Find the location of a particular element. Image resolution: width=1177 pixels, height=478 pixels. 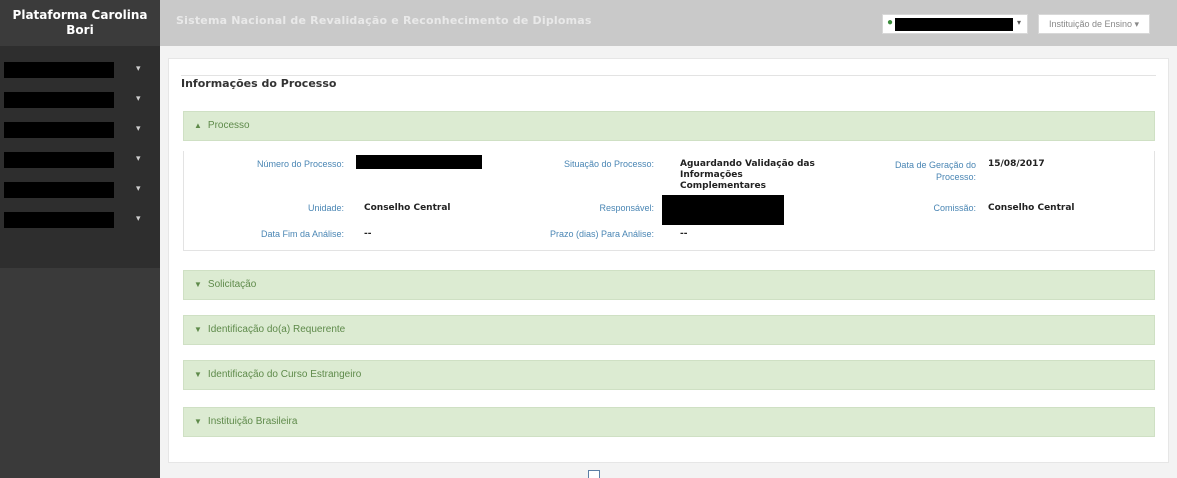

data-geracao-label: Data de Geração do Processo: is located at coordinates (935, 171).